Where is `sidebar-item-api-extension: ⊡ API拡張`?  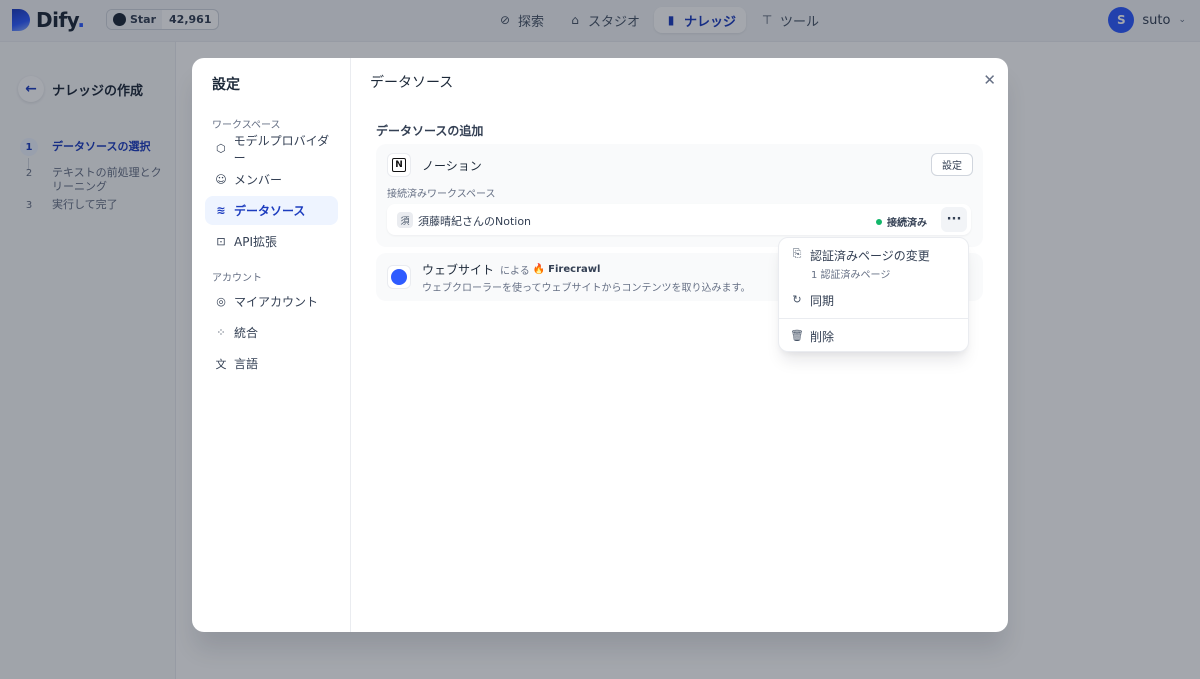 sidebar-item-api-extension: ⊡ API拡張 is located at coordinates (271, 241).